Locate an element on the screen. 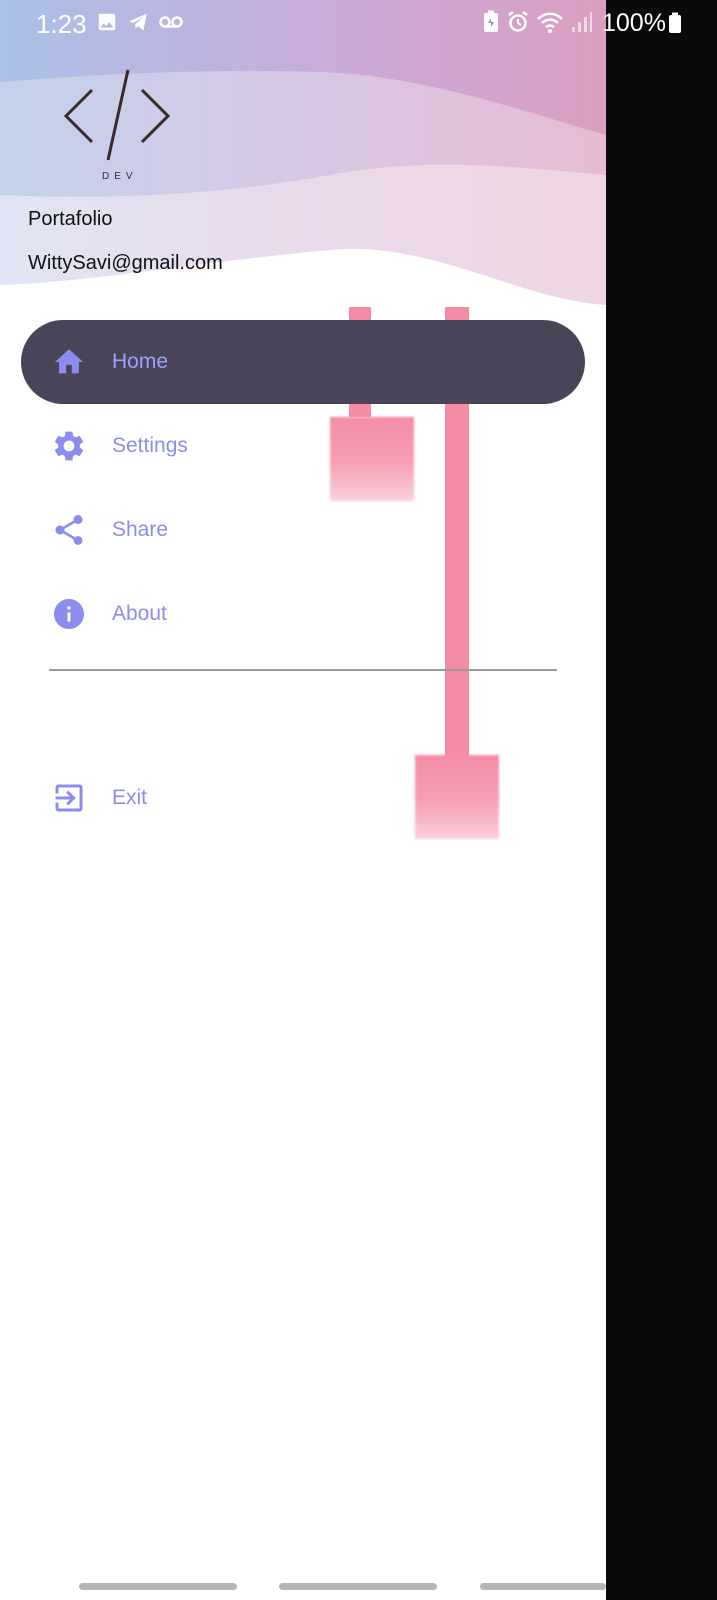  header-email: WittySavi@gmail.com is located at coordinates (125, 263).